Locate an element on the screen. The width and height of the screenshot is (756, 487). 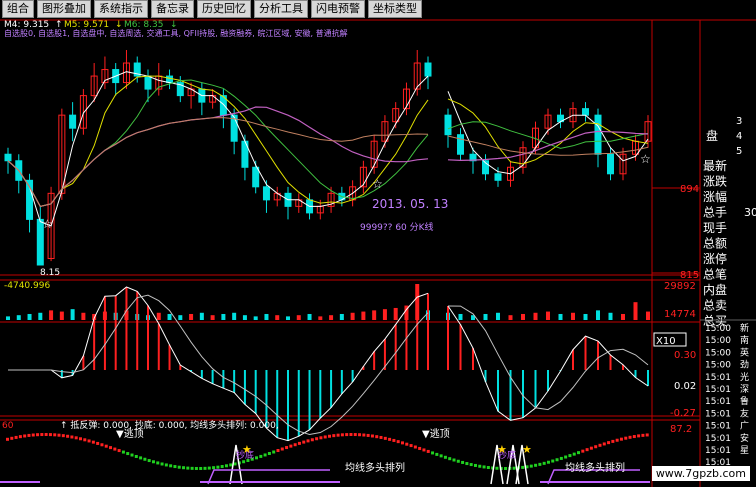
panel-label-8: 内盘 is located at coordinates (715, 289).